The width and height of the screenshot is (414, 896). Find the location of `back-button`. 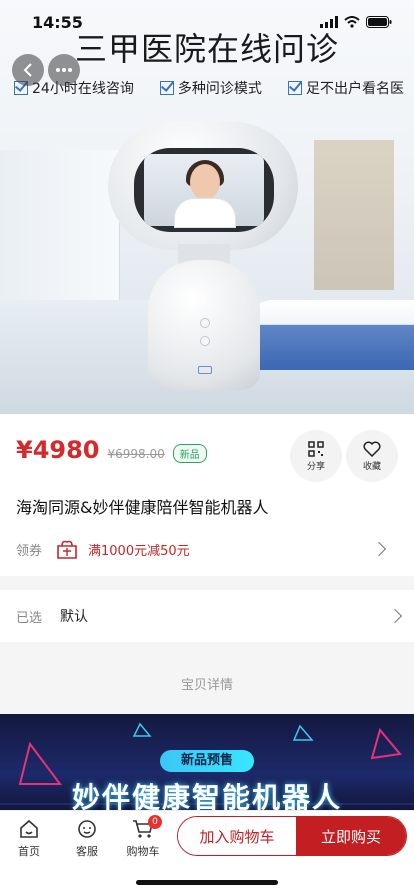

back-button is located at coordinates (28, 70).